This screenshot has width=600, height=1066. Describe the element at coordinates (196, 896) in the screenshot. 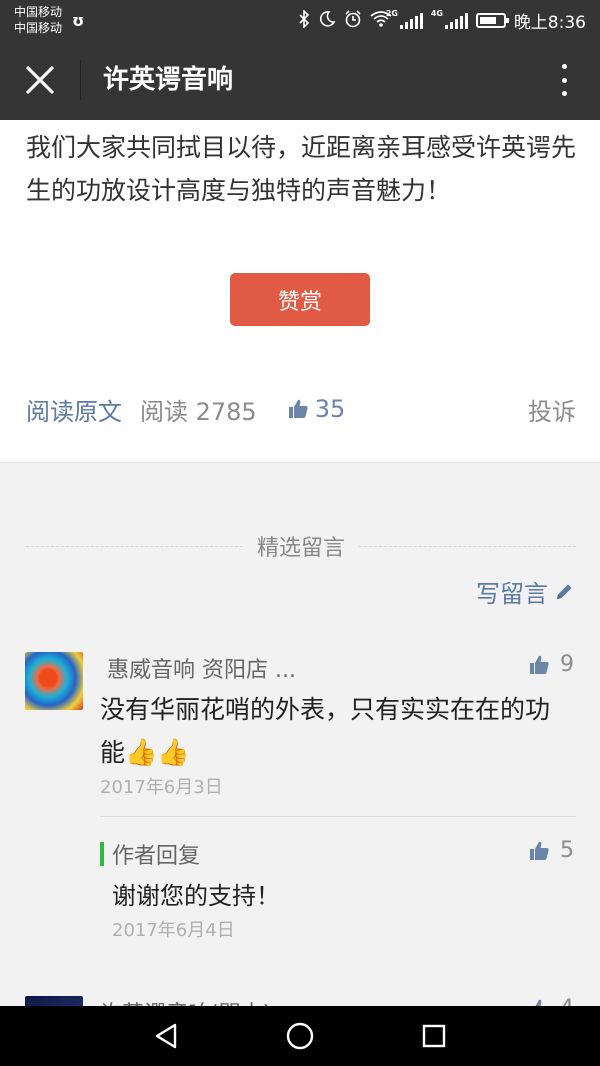

I see `reply-text: 谢谢您的支持！` at that location.